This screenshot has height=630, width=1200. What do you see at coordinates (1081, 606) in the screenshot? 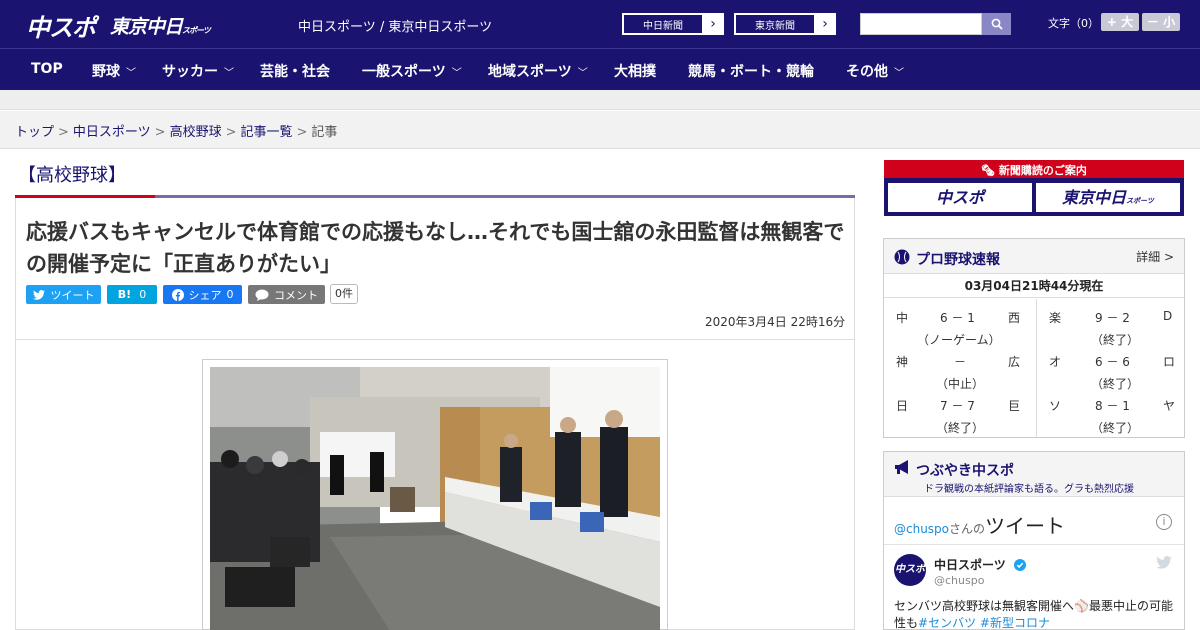
I see `baseball-emoji-icon: ⚾` at bounding box center [1081, 606].